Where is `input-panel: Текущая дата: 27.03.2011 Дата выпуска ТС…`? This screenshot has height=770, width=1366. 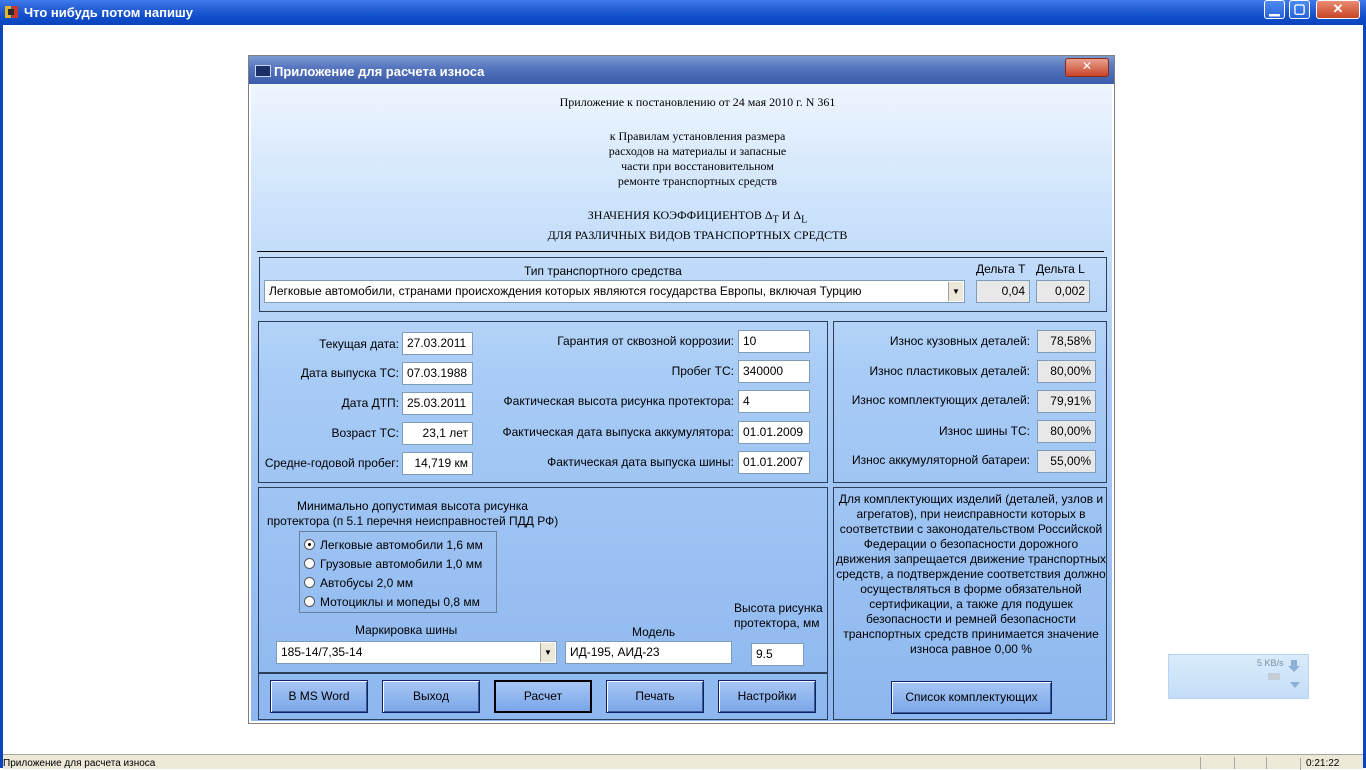 input-panel: Текущая дата: 27.03.2011 Дата выпуска ТС… is located at coordinates (543, 402).